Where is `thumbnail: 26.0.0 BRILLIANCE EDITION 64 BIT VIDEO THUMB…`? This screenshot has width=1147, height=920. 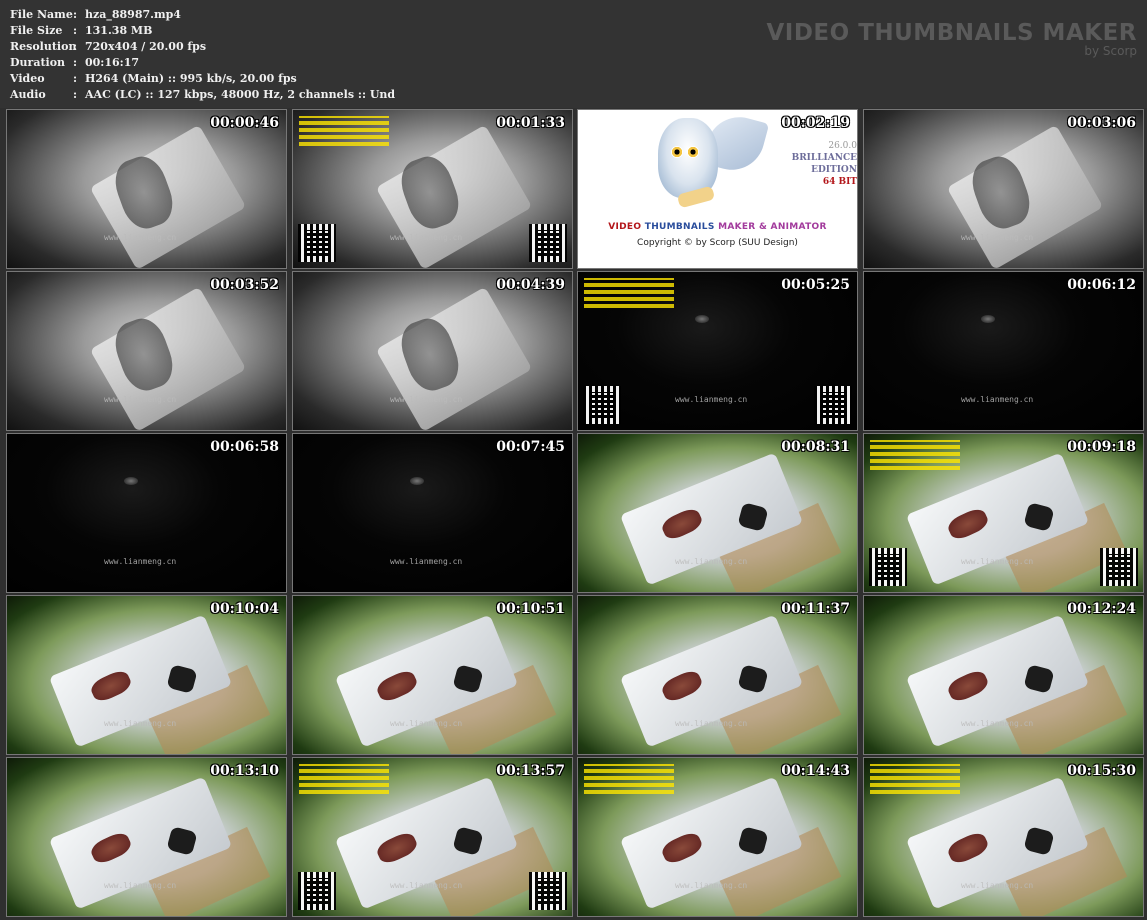 thumbnail: 26.0.0 BRILLIANCE EDITION 64 BIT VIDEO THUMB… is located at coordinates (717, 189).